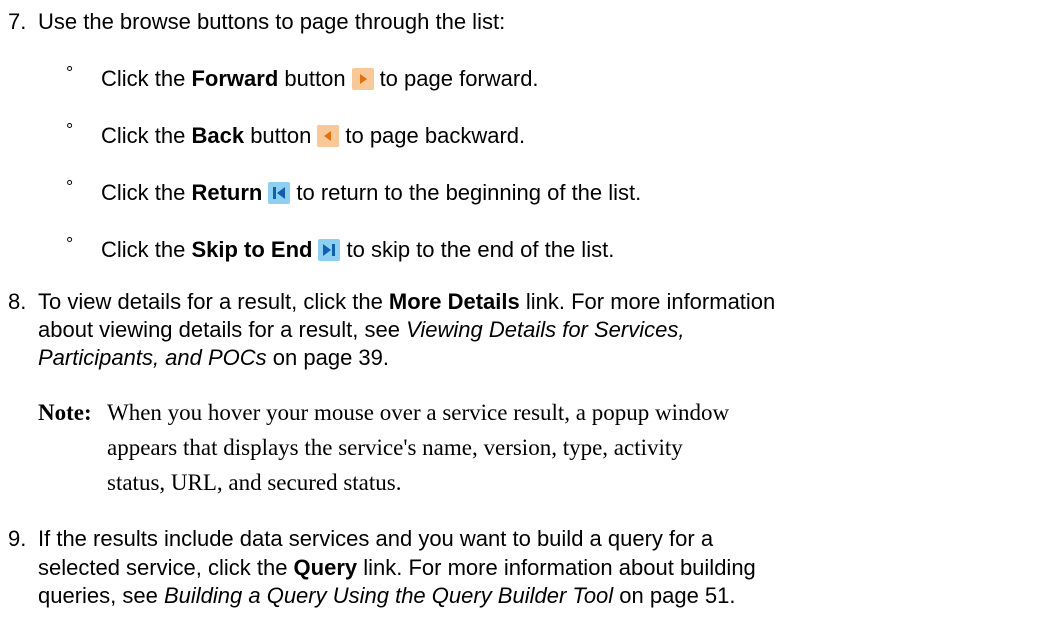  I want to click on text-post: on page 51., so click(674, 595).